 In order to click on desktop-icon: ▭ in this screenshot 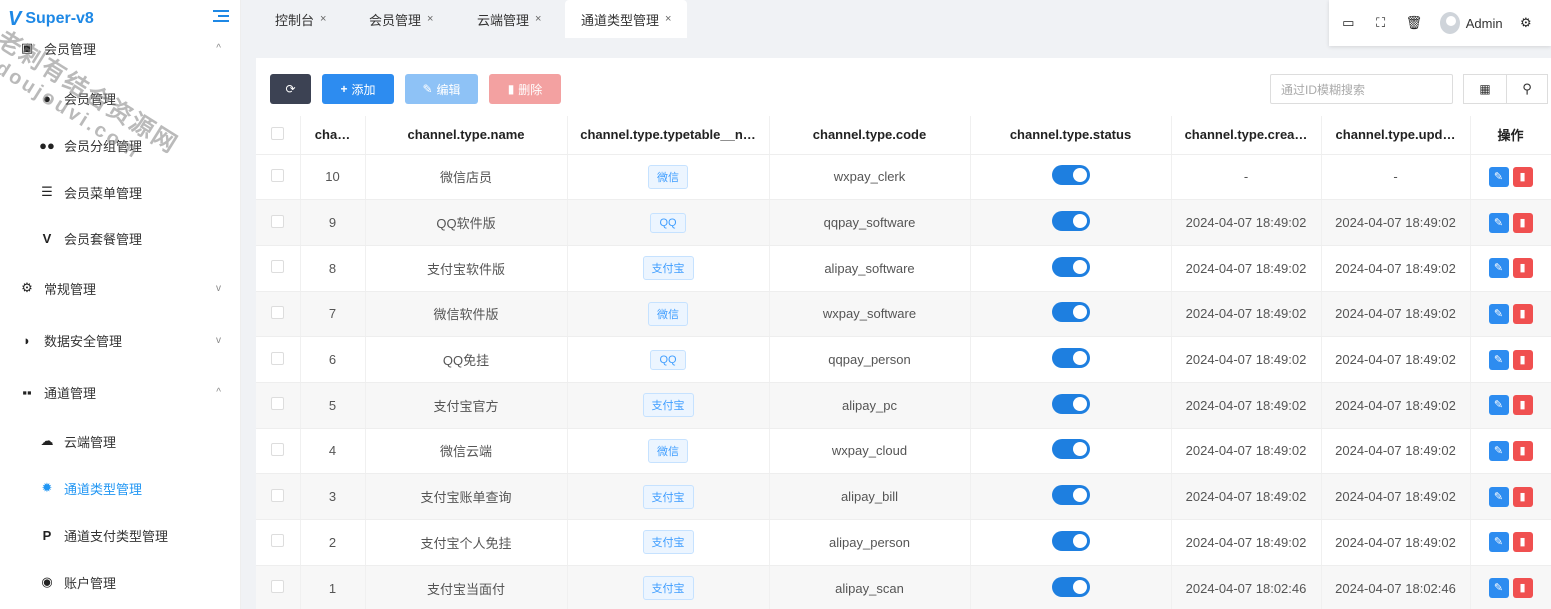, I will do `click(1348, 23)`.